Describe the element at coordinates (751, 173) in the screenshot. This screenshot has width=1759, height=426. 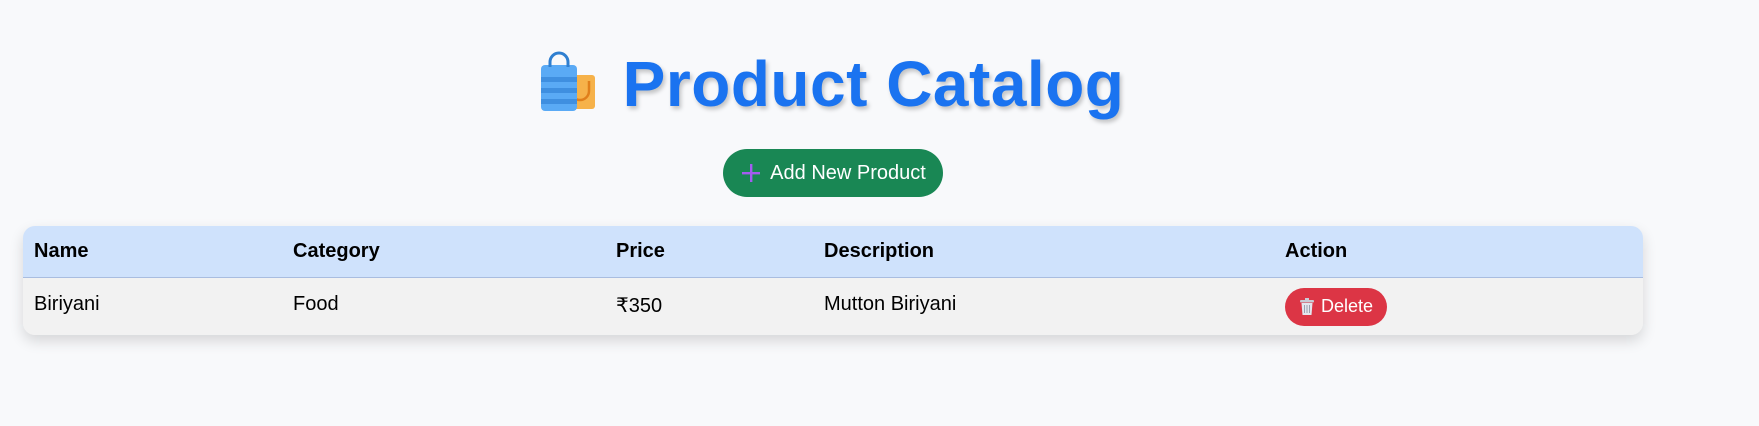
I see `plus-icon` at that location.